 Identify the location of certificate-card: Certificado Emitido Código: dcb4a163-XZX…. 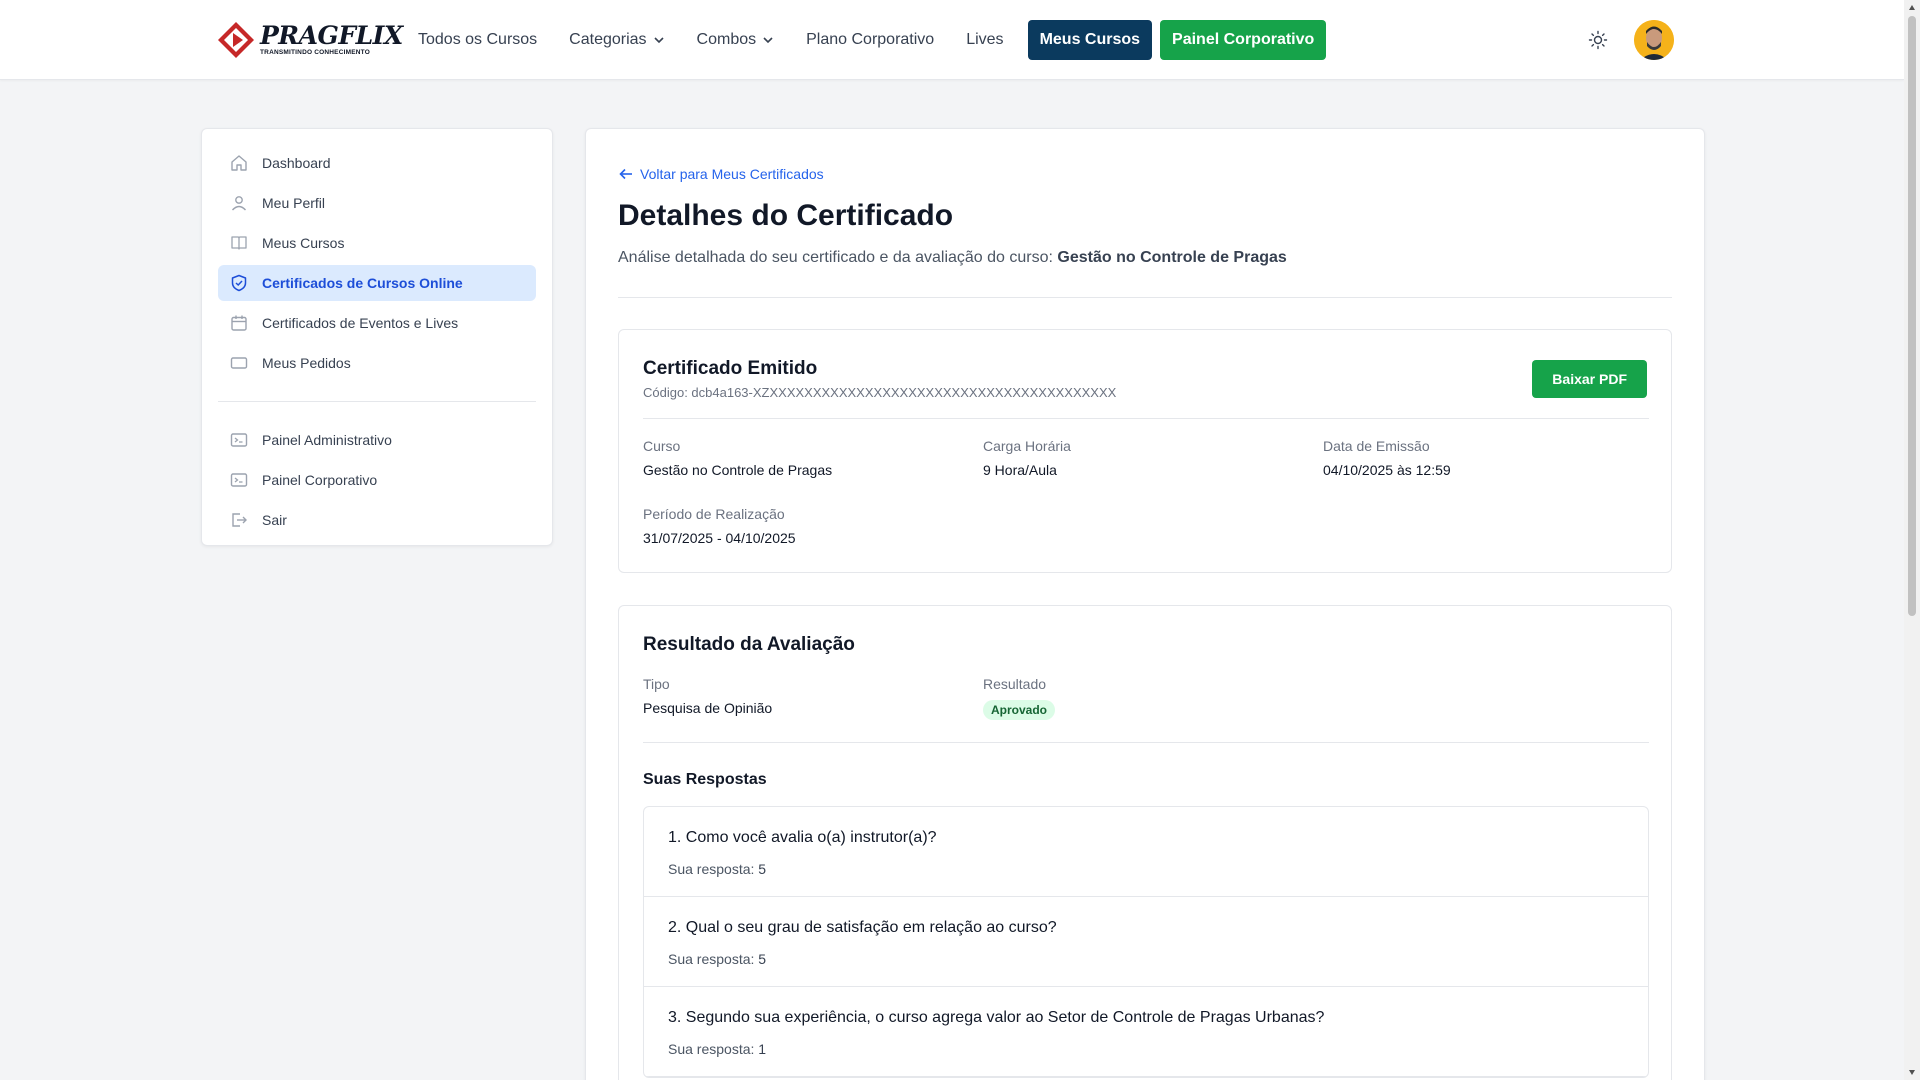
(1145, 451).